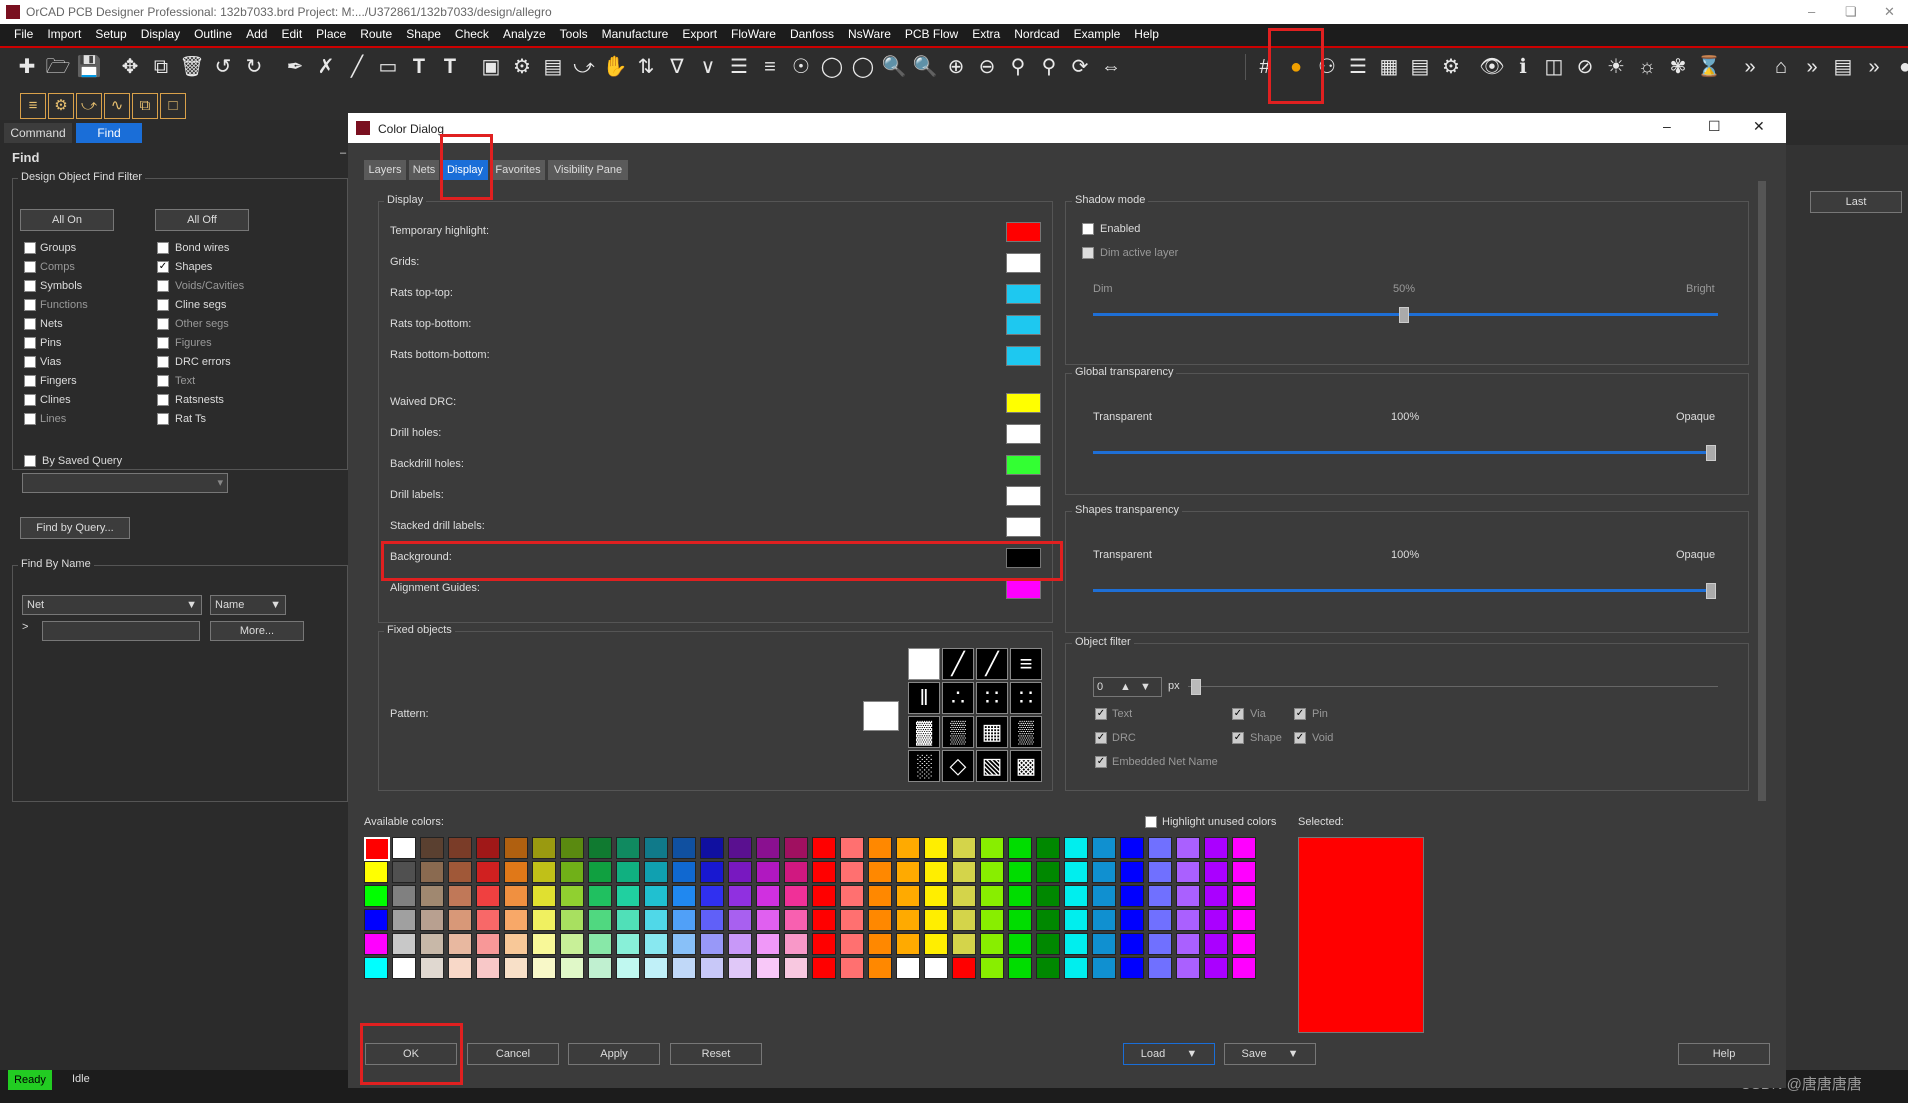 This screenshot has width=1908, height=1103. I want to click on dim-active-layer-checkbox, so click(1088, 253).